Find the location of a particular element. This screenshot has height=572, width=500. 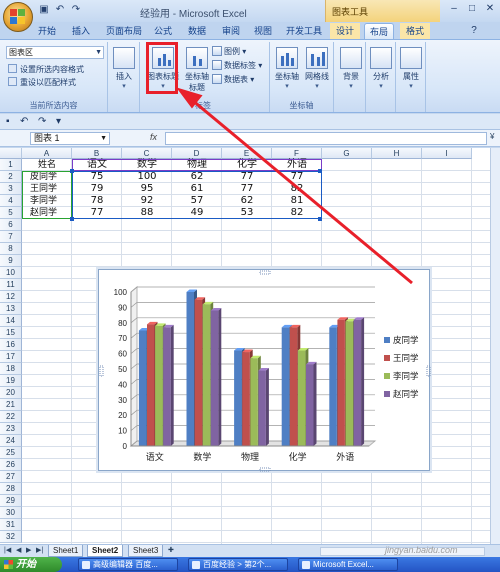

maximize-button: □ is located at coordinates (472, 9).